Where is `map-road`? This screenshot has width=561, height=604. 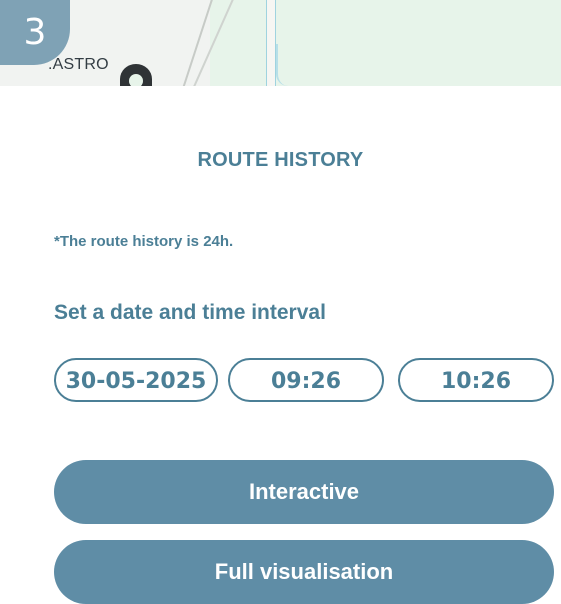 map-road is located at coordinates (271, 43).